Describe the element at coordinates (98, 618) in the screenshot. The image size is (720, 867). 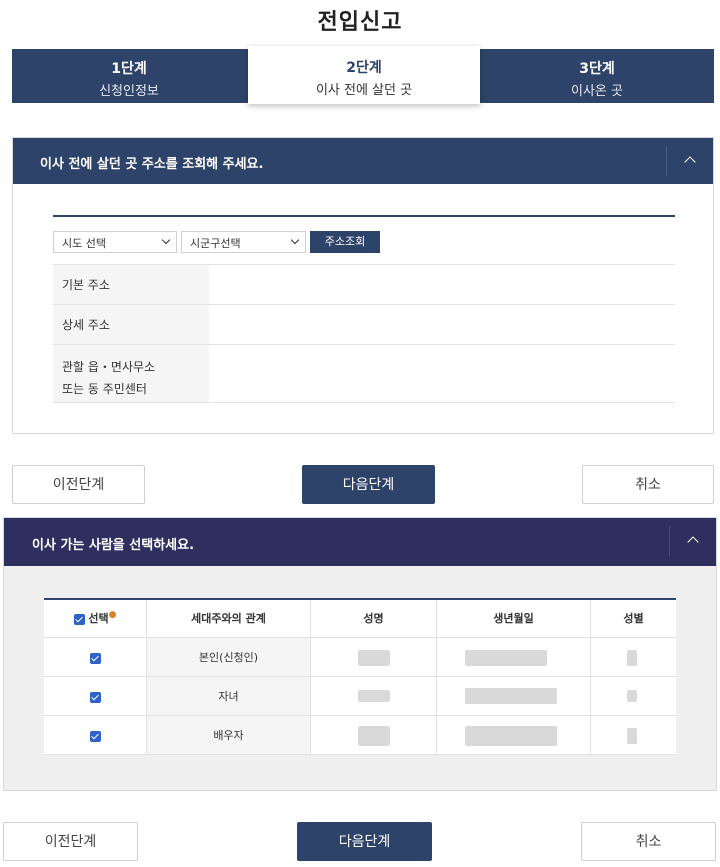
I see `select-column-header: 선택` at that location.